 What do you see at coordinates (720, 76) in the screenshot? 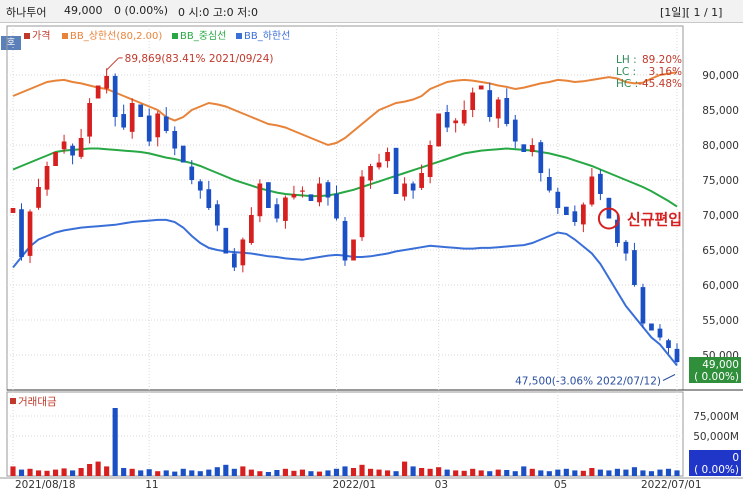
I see `price-tick-label: 90,000` at bounding box center [720, 76].